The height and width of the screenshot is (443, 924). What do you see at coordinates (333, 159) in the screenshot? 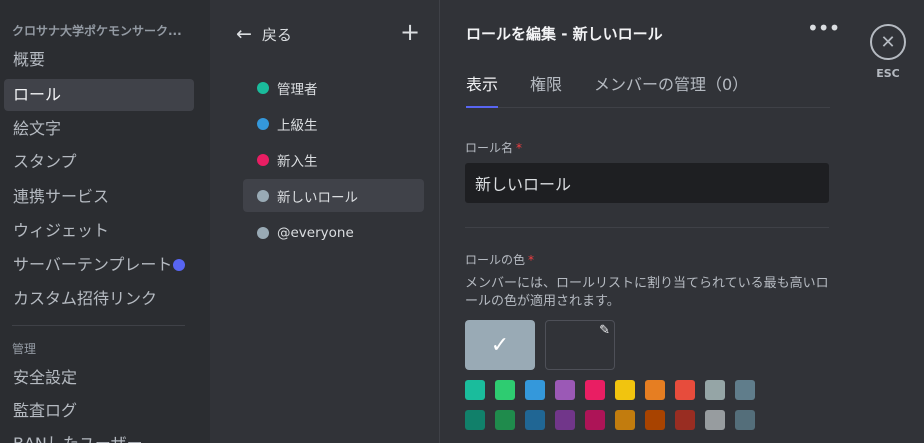
I see `role-item: 新入生` at bounding box center [333, 159].